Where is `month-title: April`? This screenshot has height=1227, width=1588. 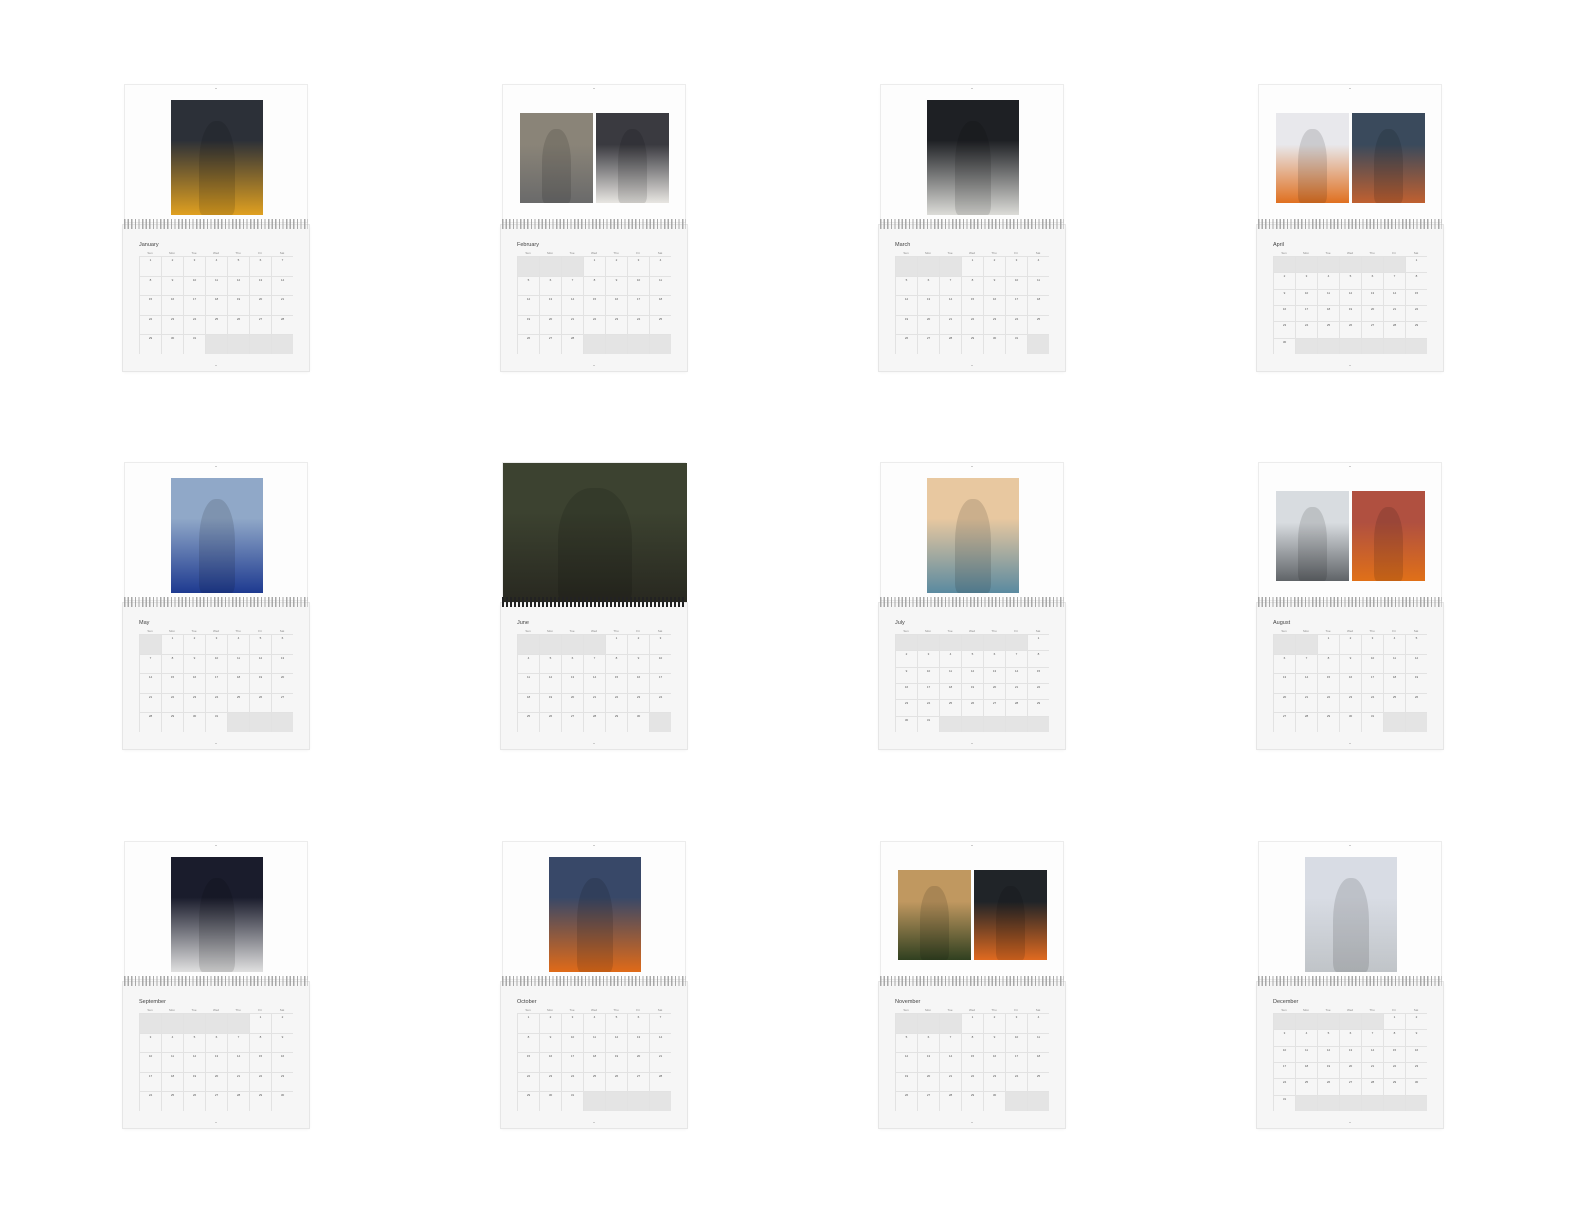 month-title: April is located at coordinates (1279, 245).